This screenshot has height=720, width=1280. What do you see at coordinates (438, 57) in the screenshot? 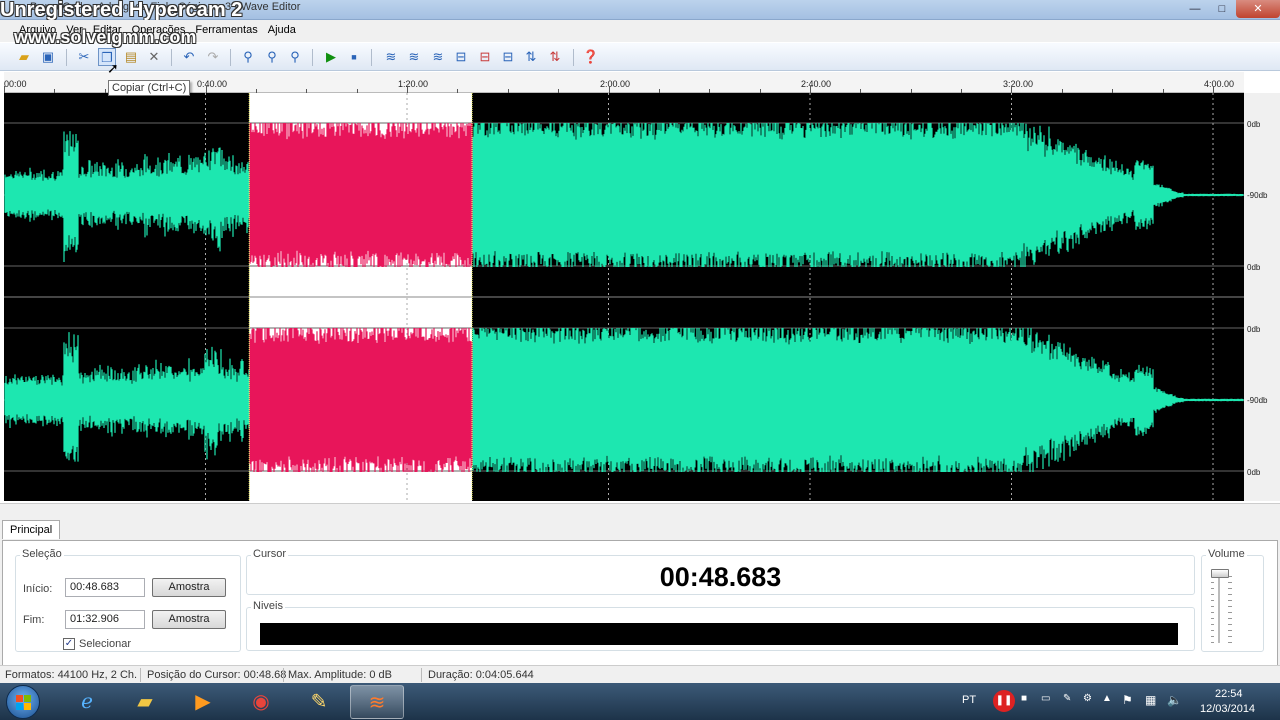
I see `fade-in-icon: ≋` at bounding box center [438, 57].